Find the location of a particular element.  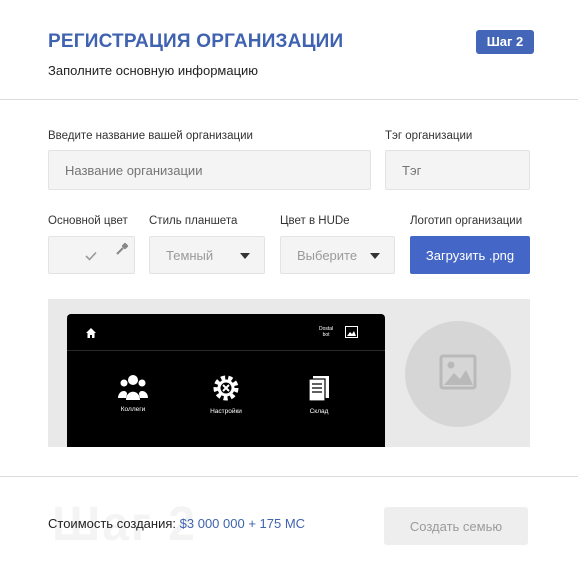

tablet-item-settings: Настройки is located at coordinates (226, 394).